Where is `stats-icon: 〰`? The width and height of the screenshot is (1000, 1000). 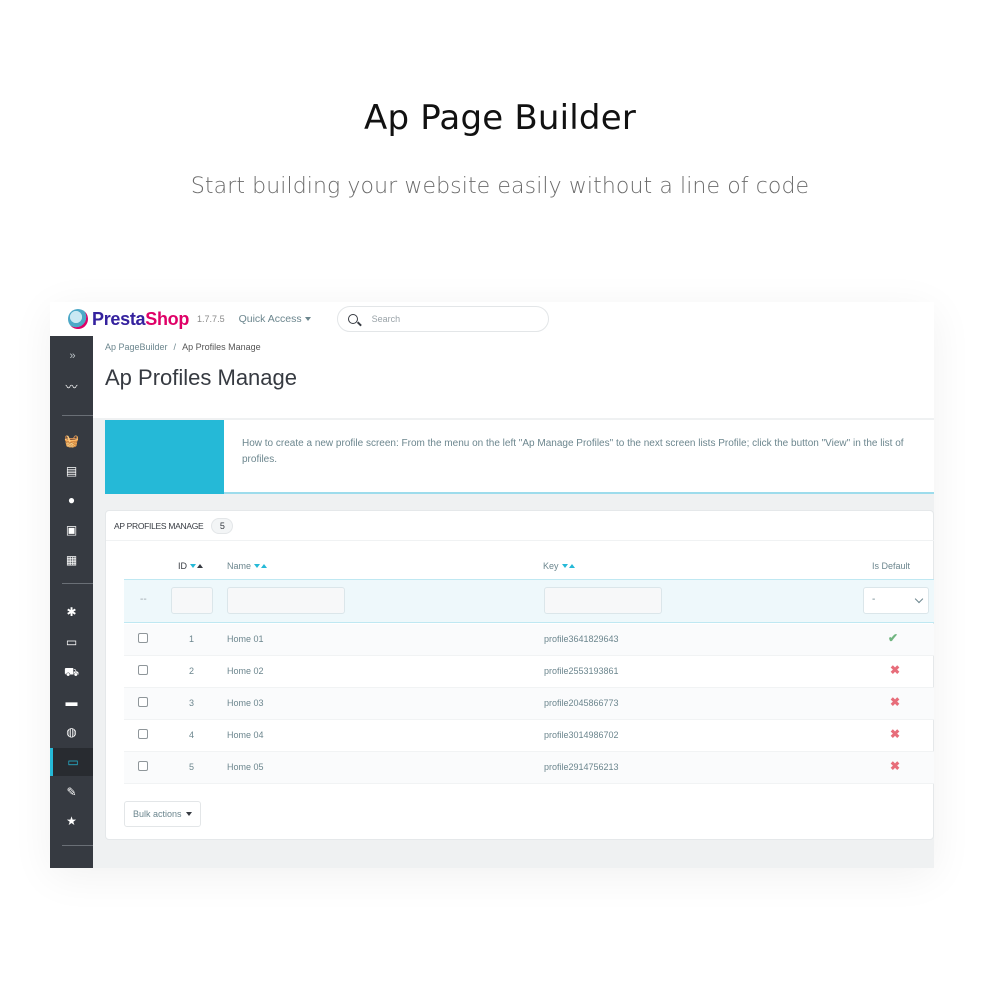
stats-icon: 〰 is located at coordinates (71, 387).